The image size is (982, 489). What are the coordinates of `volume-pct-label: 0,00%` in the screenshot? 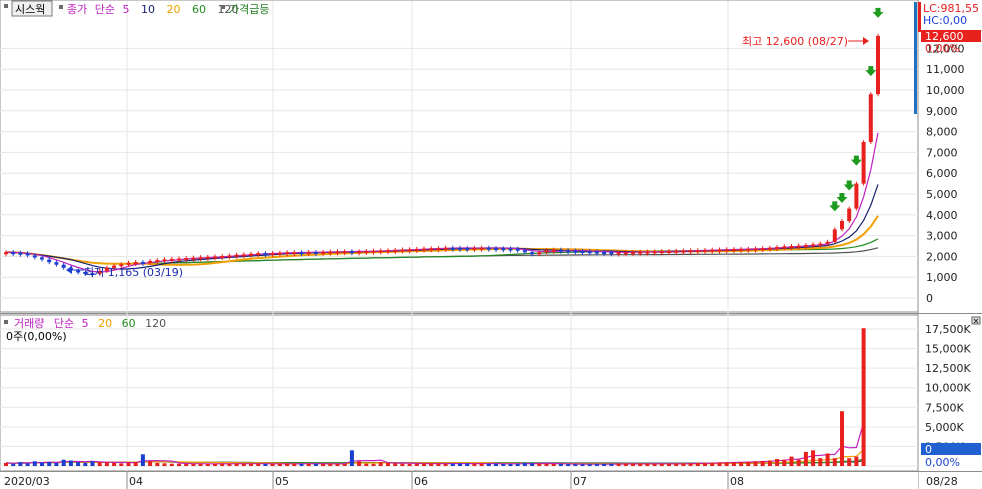 It's located at (942, 462).